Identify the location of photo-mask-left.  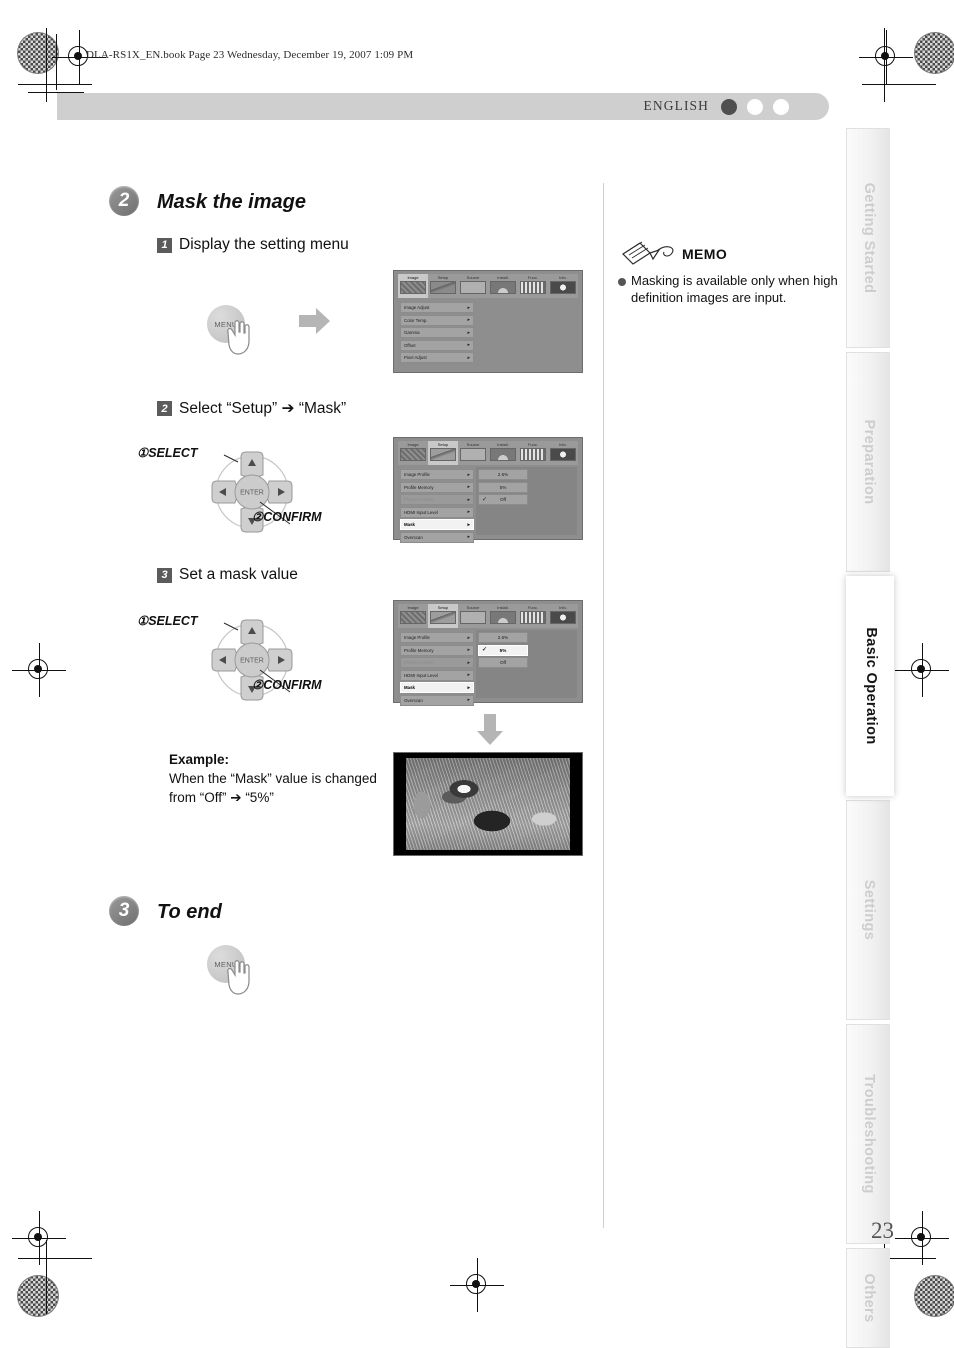
(400, 804).